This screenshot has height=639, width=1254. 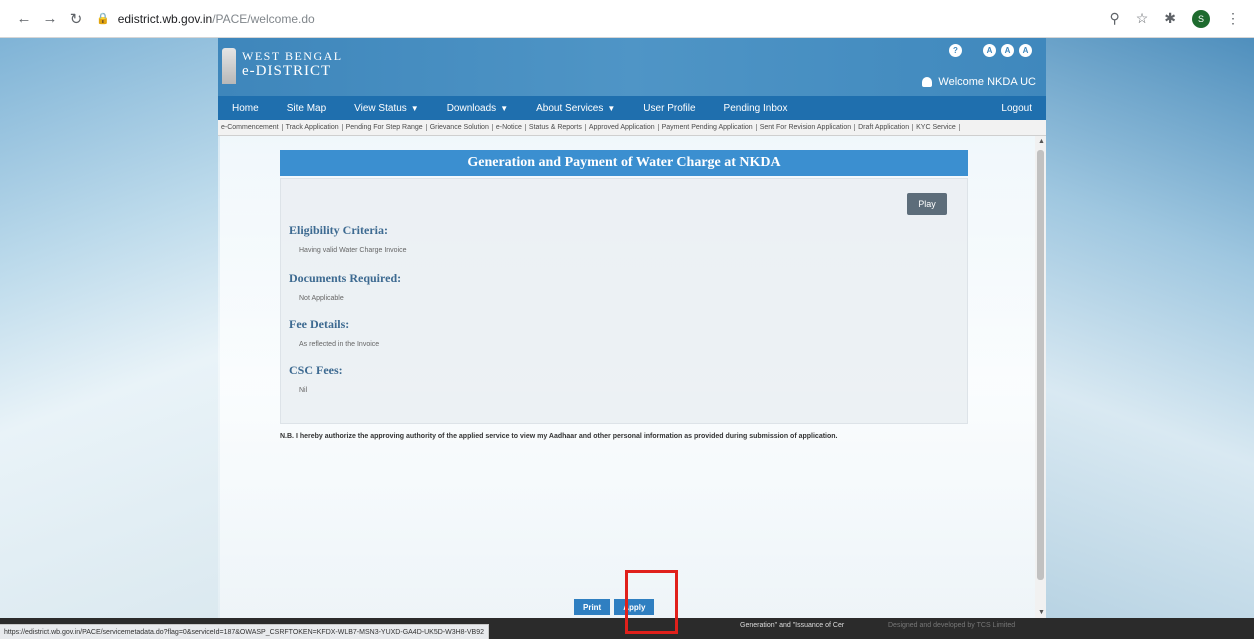 I want to click on url-domain: edistrict.wb.gov.in, so click(x=165, y=18).